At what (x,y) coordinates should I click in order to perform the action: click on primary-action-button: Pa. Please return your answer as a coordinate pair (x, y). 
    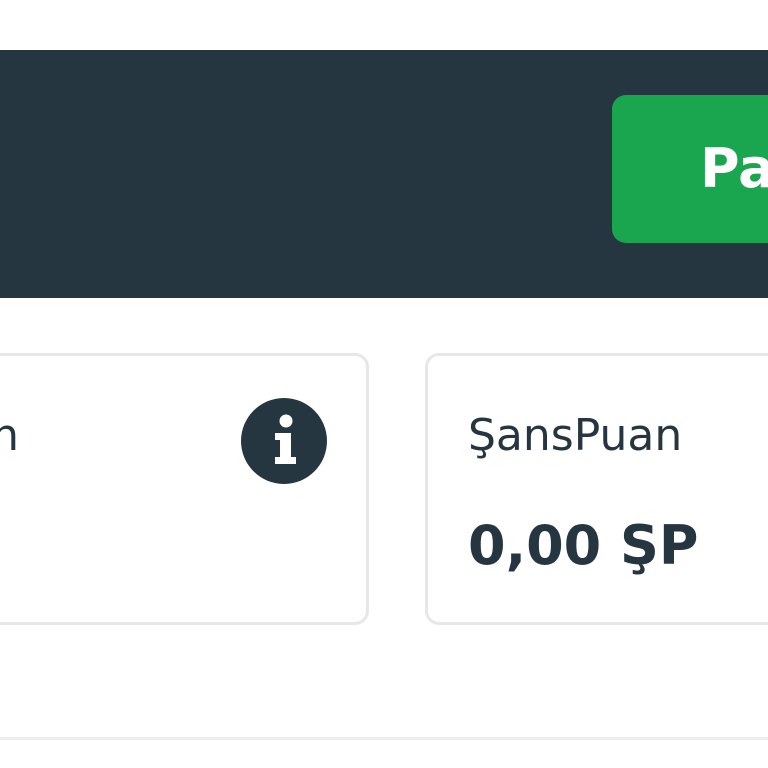
    Looking at the image, I should click on (690, 169).